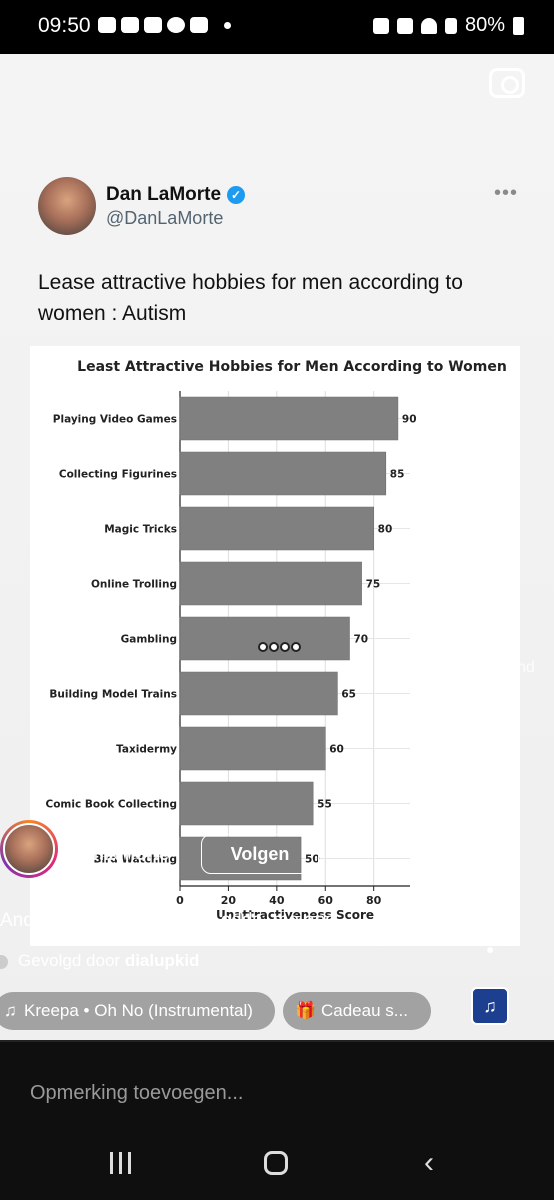 The image size is (554, 1200). I want to click on notification-icons, so click(153, 25).